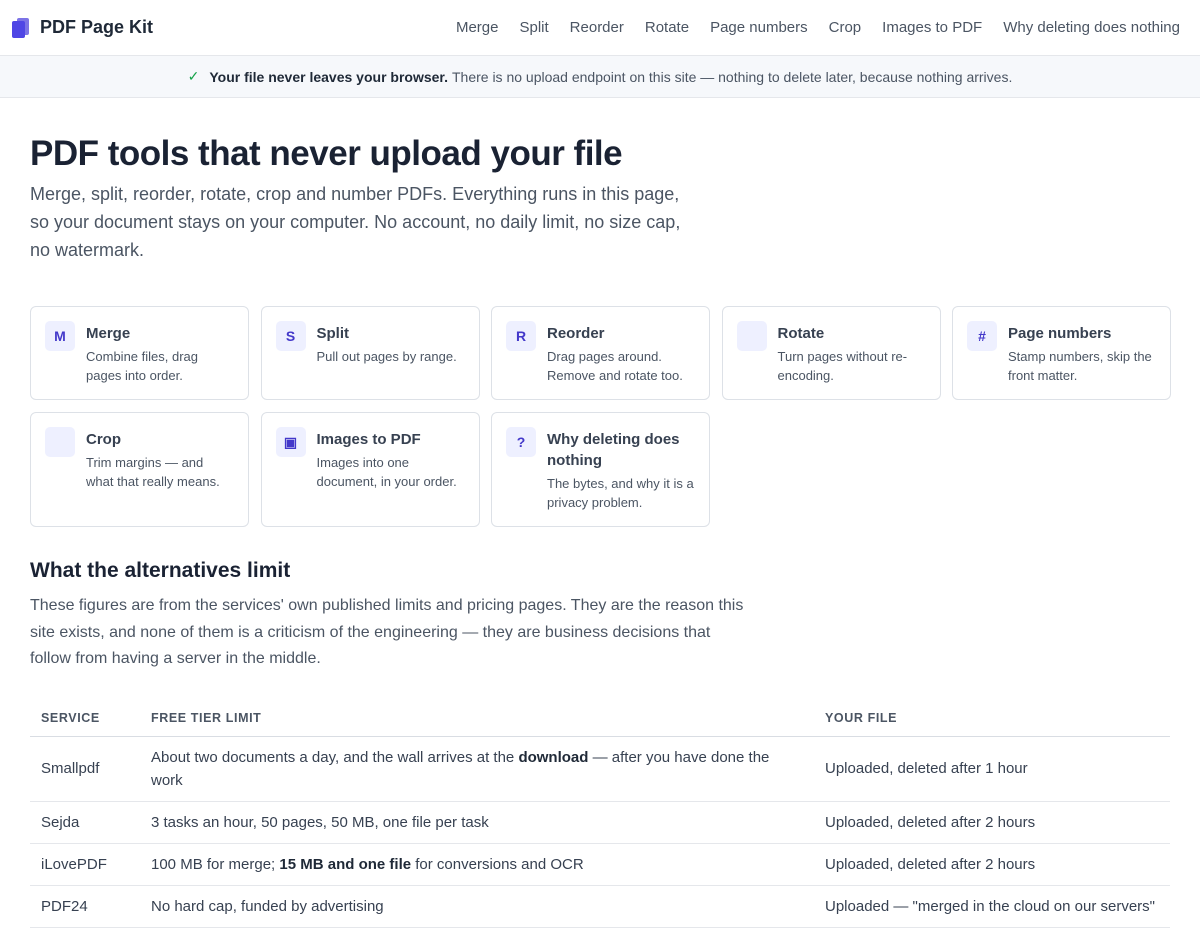 The image size is (1200, 928). What do you see at coordinates (992, 769) in the screenshot?
I see `file-cell: Uploaded, deleted after 1 hour` at bounding box center [992, 769].